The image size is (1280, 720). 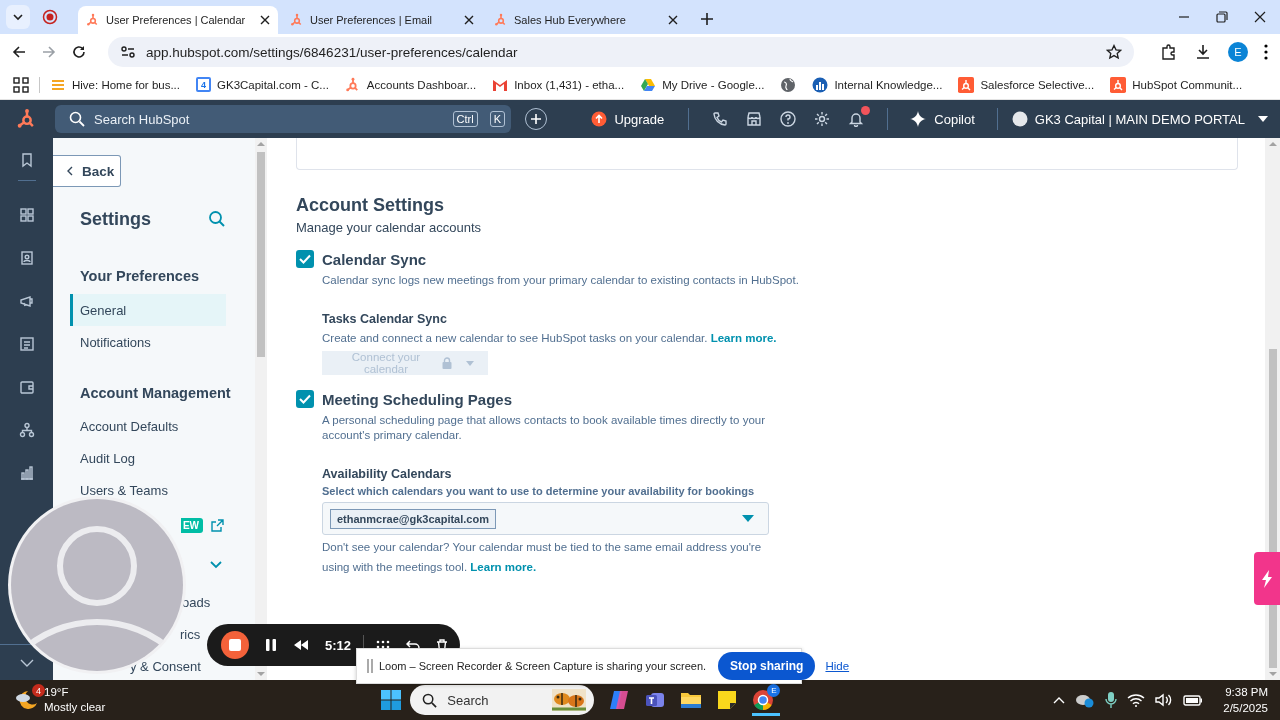 I want to click on bell-icon, so click(x=856, y=119).